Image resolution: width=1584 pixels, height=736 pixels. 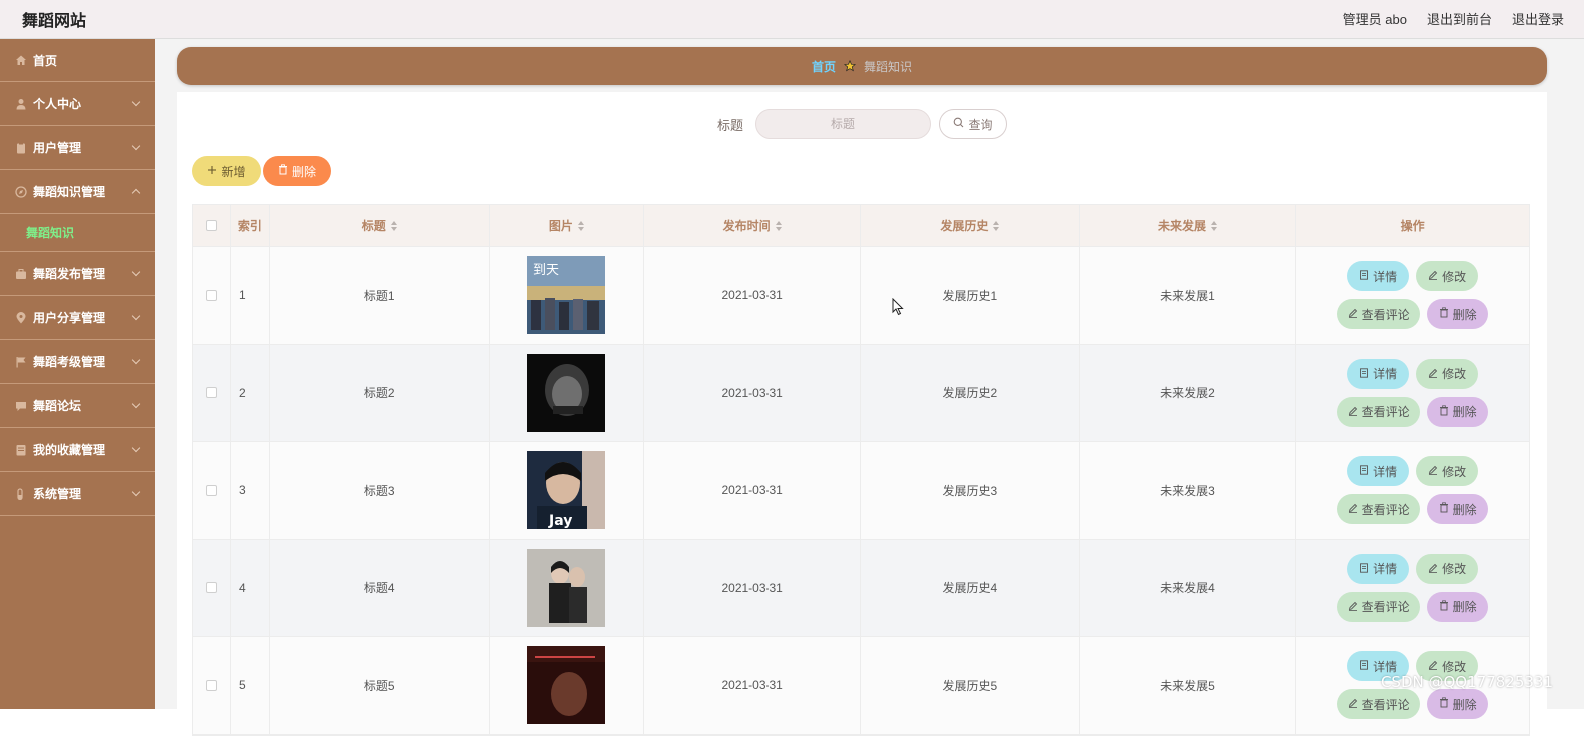 What do you see at coordinates (297, 171) in the screenshot?
I see `batch-delete-button: 删除` at bounding box center [297, 171].